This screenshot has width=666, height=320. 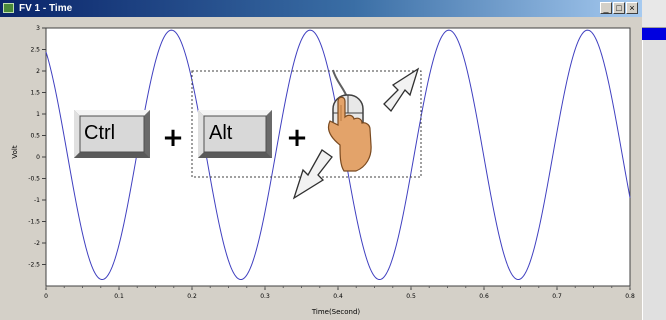 I want to click on y-tick-label: 1, so click(x=38, y=114).